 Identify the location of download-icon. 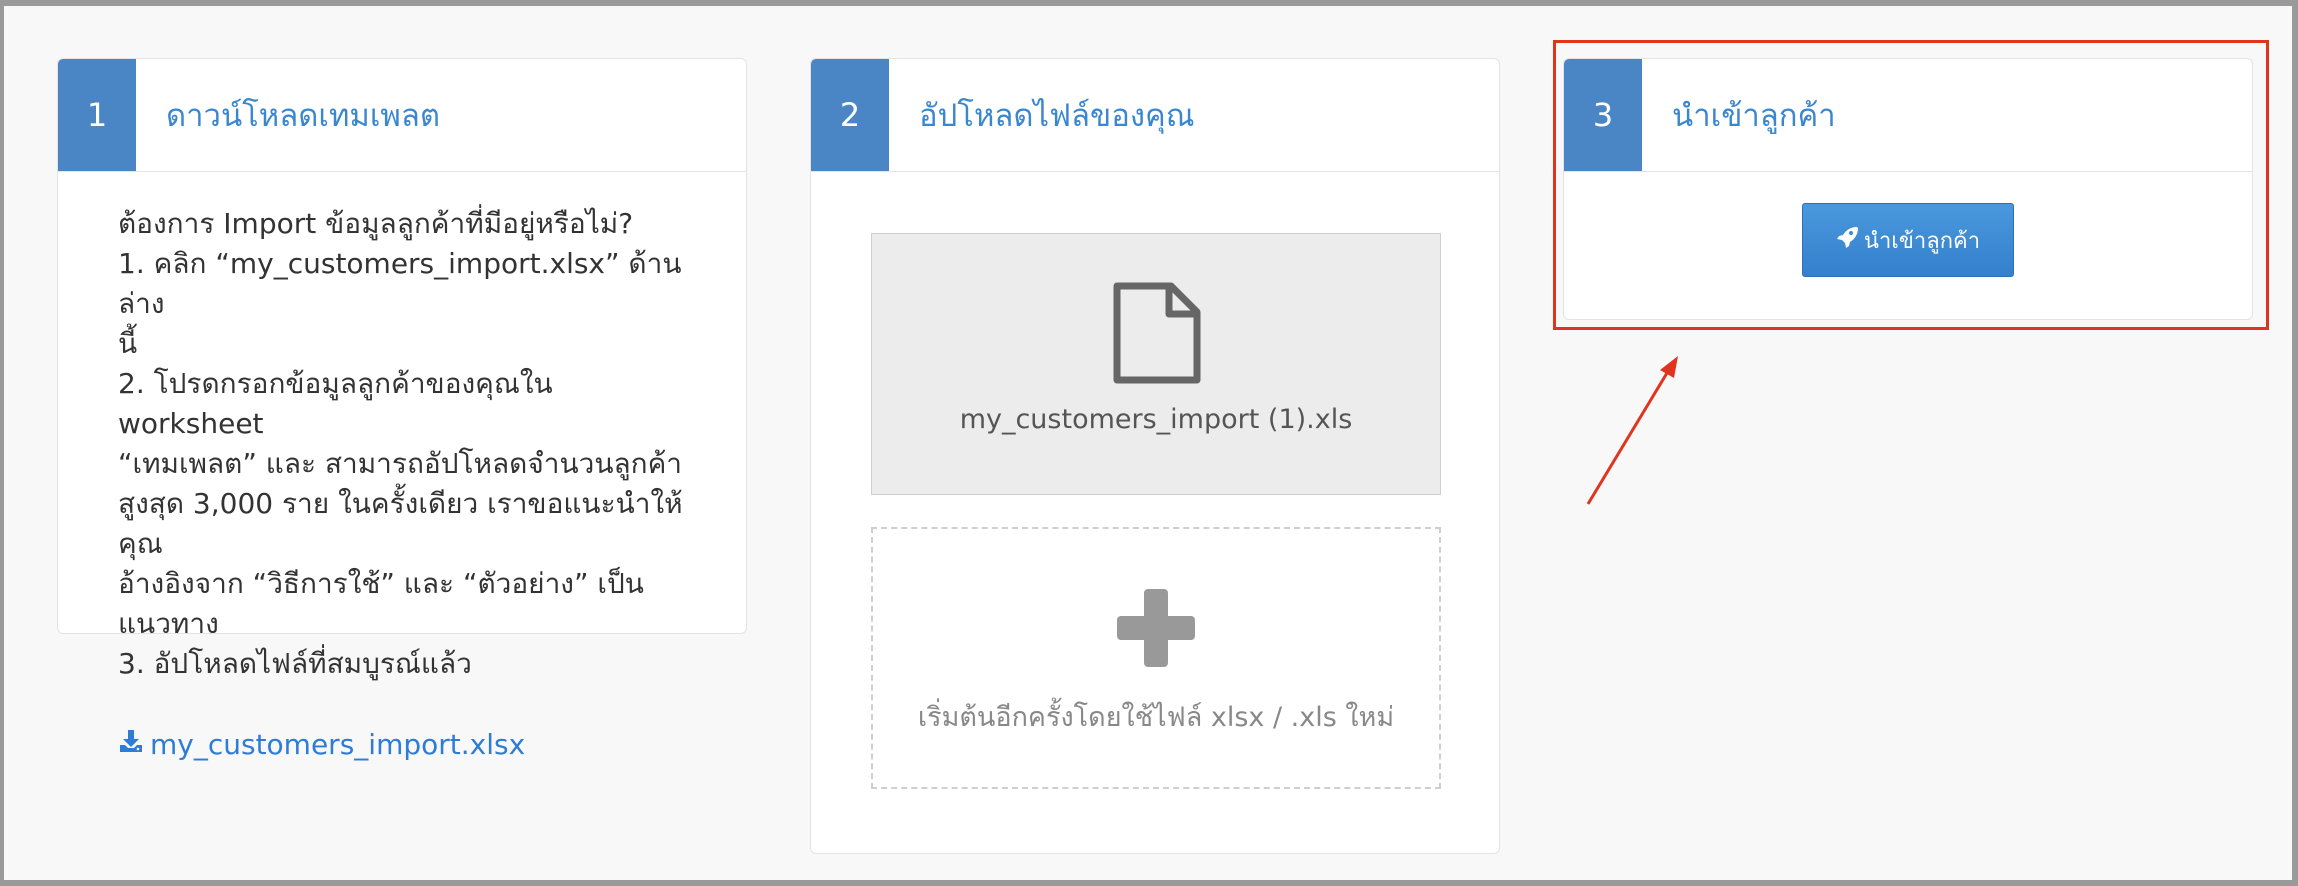
(131, 744).